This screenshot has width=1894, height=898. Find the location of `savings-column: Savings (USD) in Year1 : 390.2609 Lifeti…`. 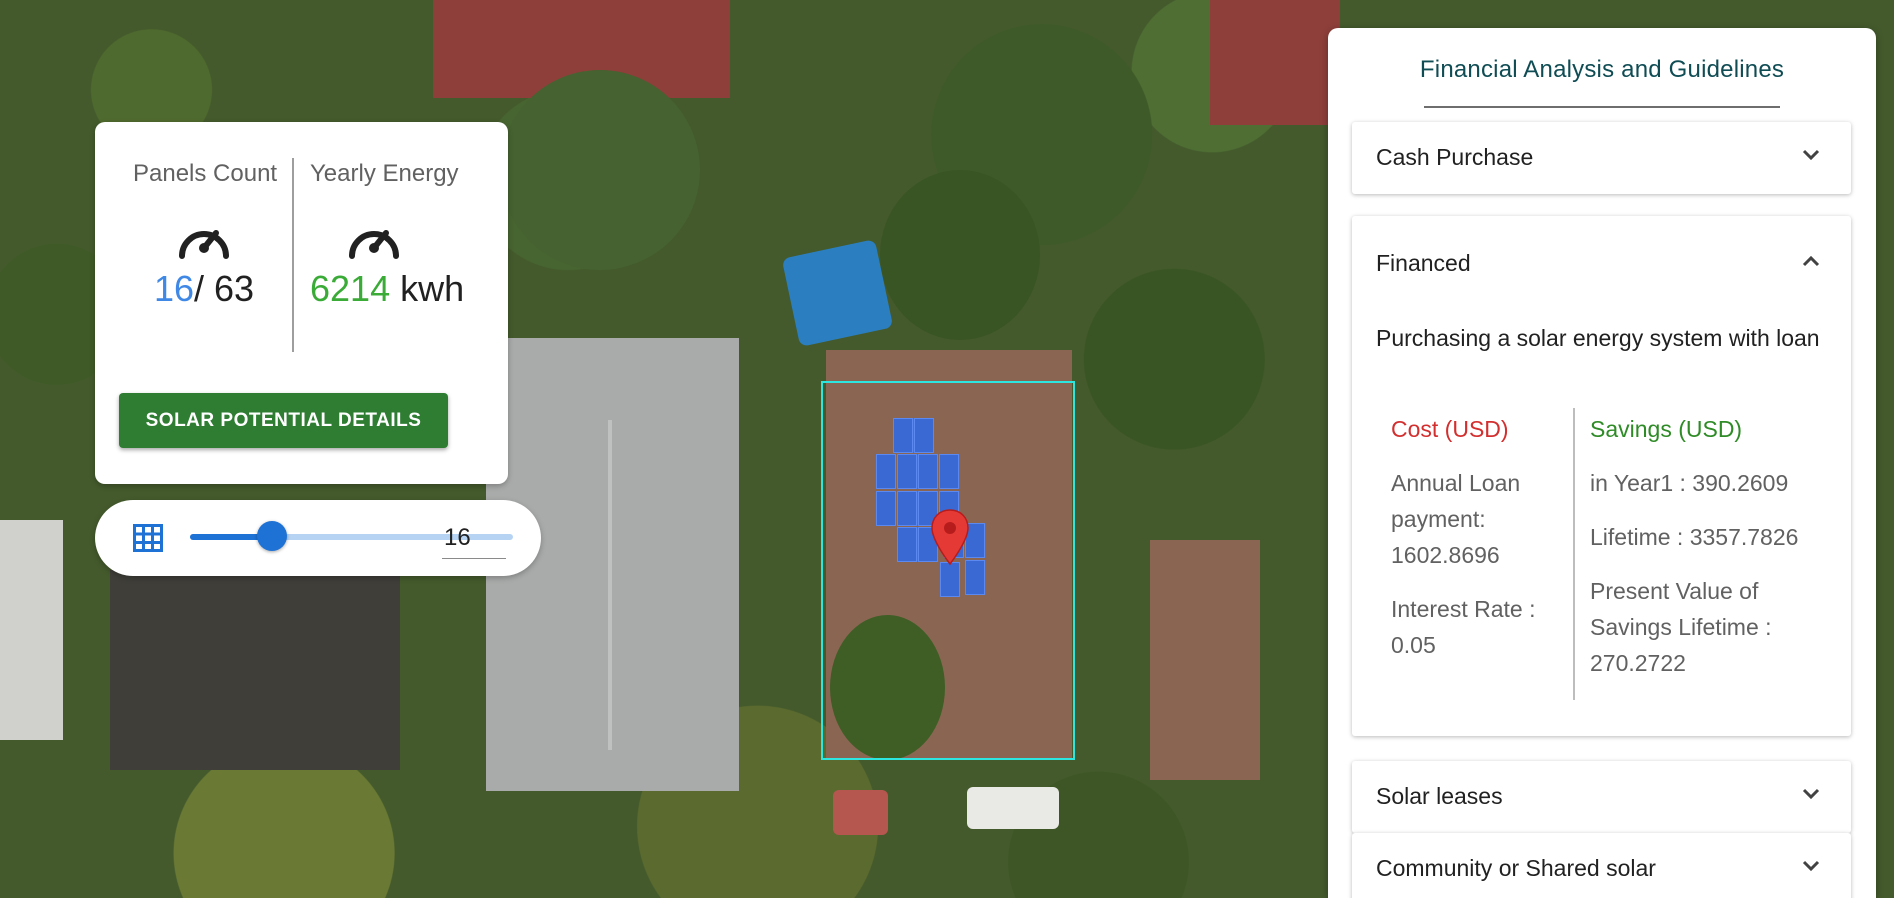

savings-column: Savings (USD) in Year1 : 390.2609 Lifeti… is located at coordinates (1712, 555).